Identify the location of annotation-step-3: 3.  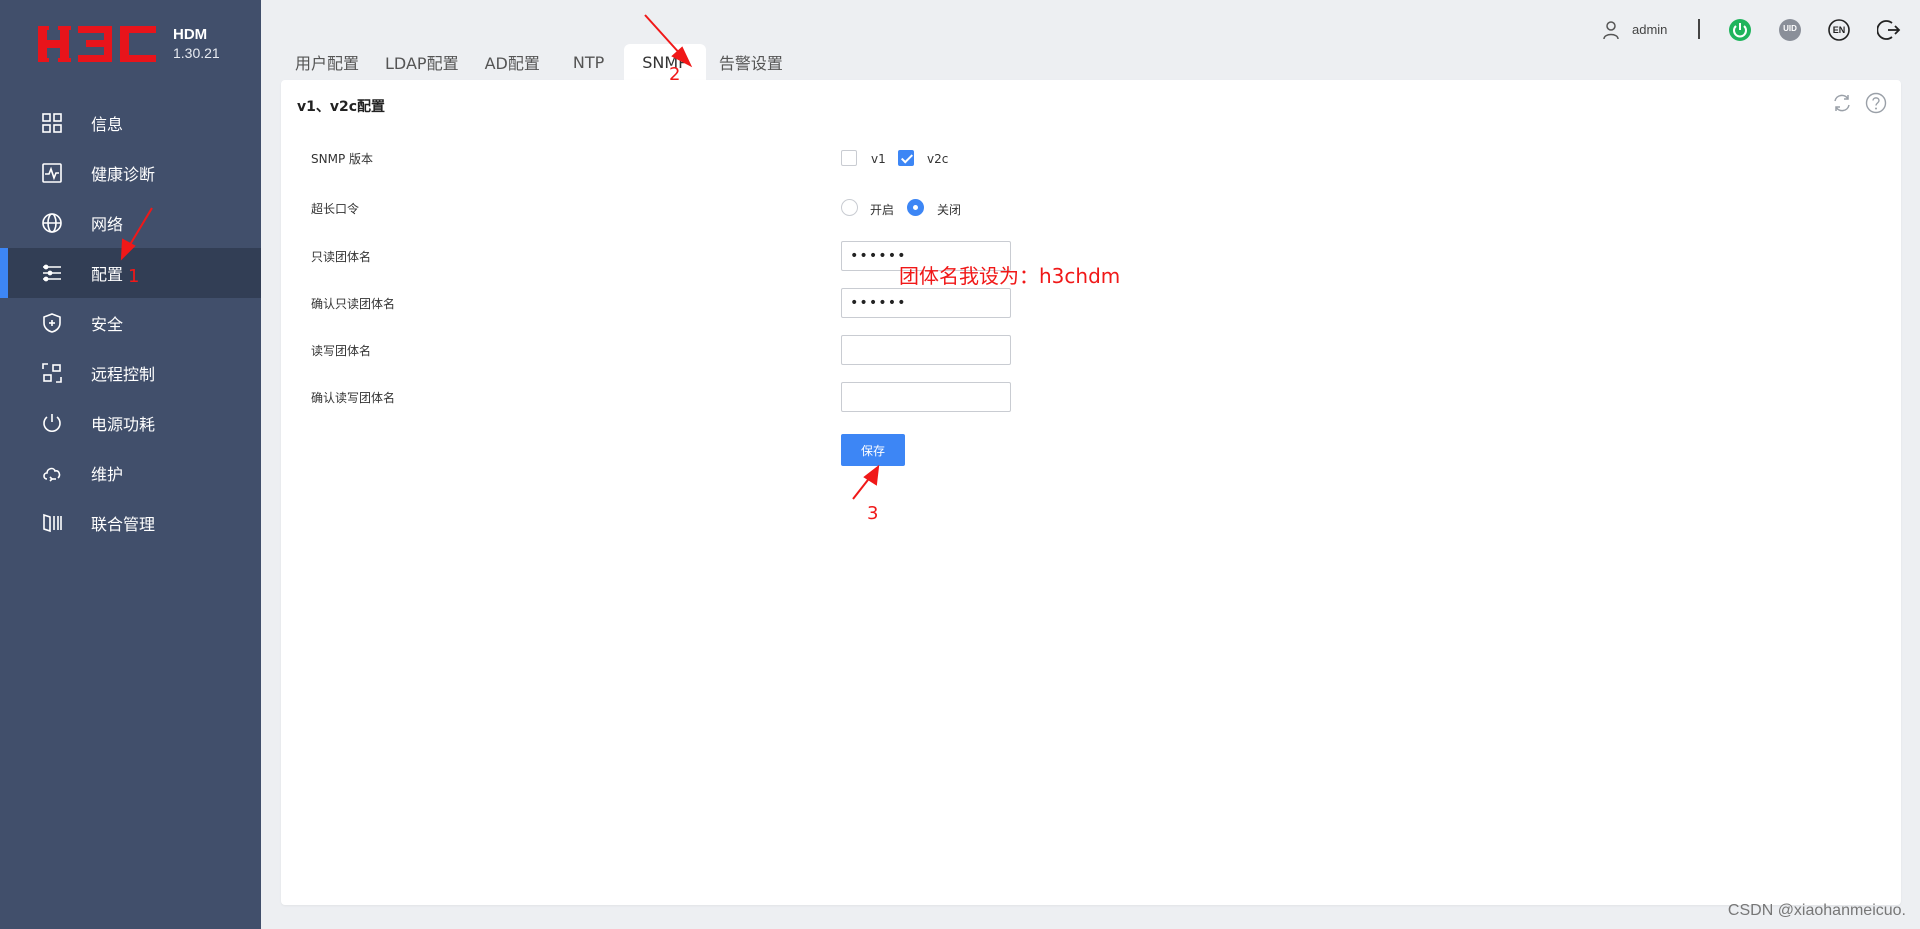
(873, 513).